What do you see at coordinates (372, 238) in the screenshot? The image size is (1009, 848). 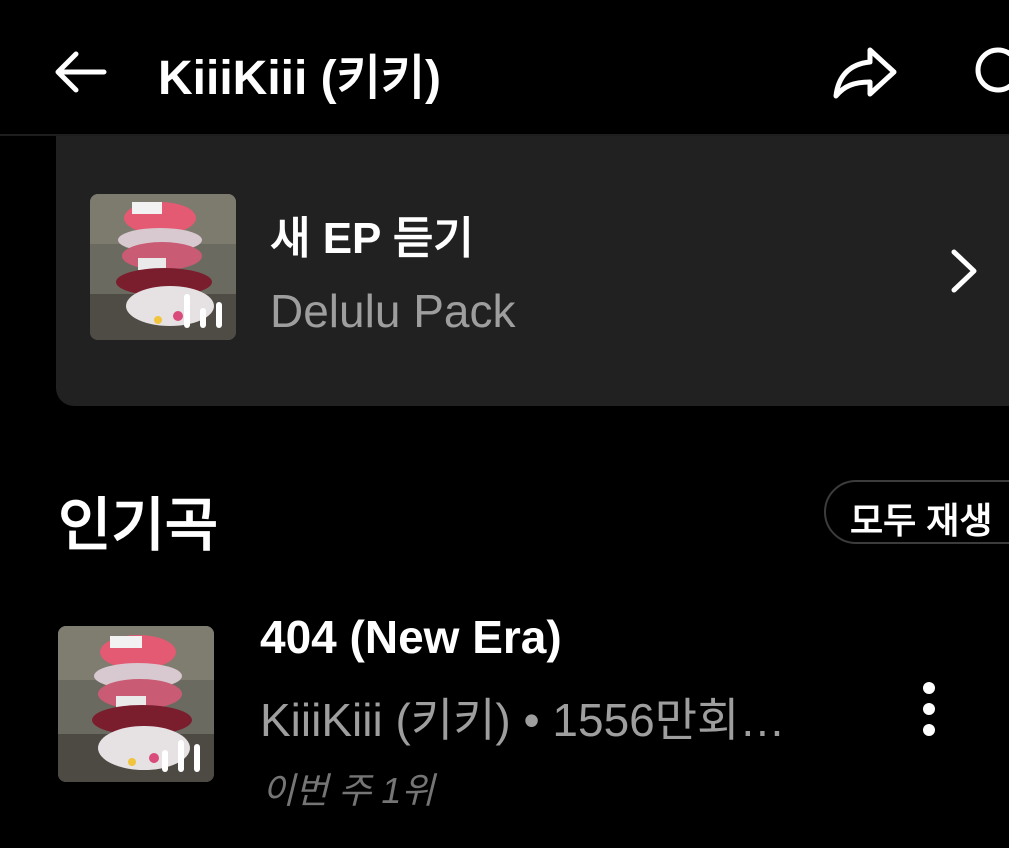 I see `new-ep-label: 새 EP 듣기` at bounding box center [372, 238].